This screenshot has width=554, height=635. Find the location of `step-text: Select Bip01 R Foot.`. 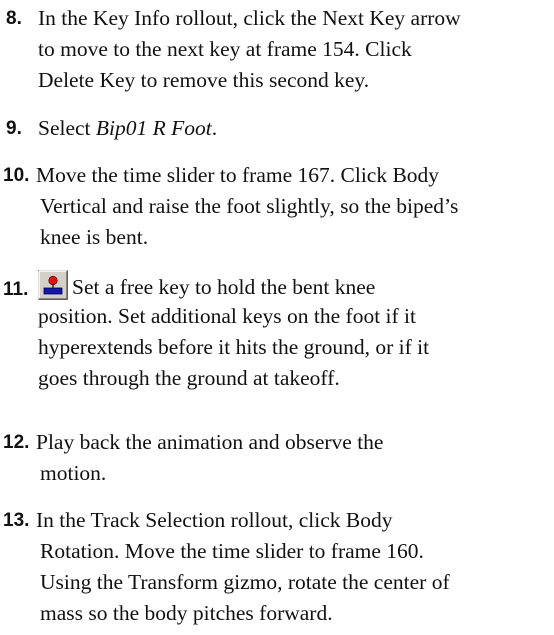

step-text: Select Bip01 R Foot. is located at coordinates (293, 128).